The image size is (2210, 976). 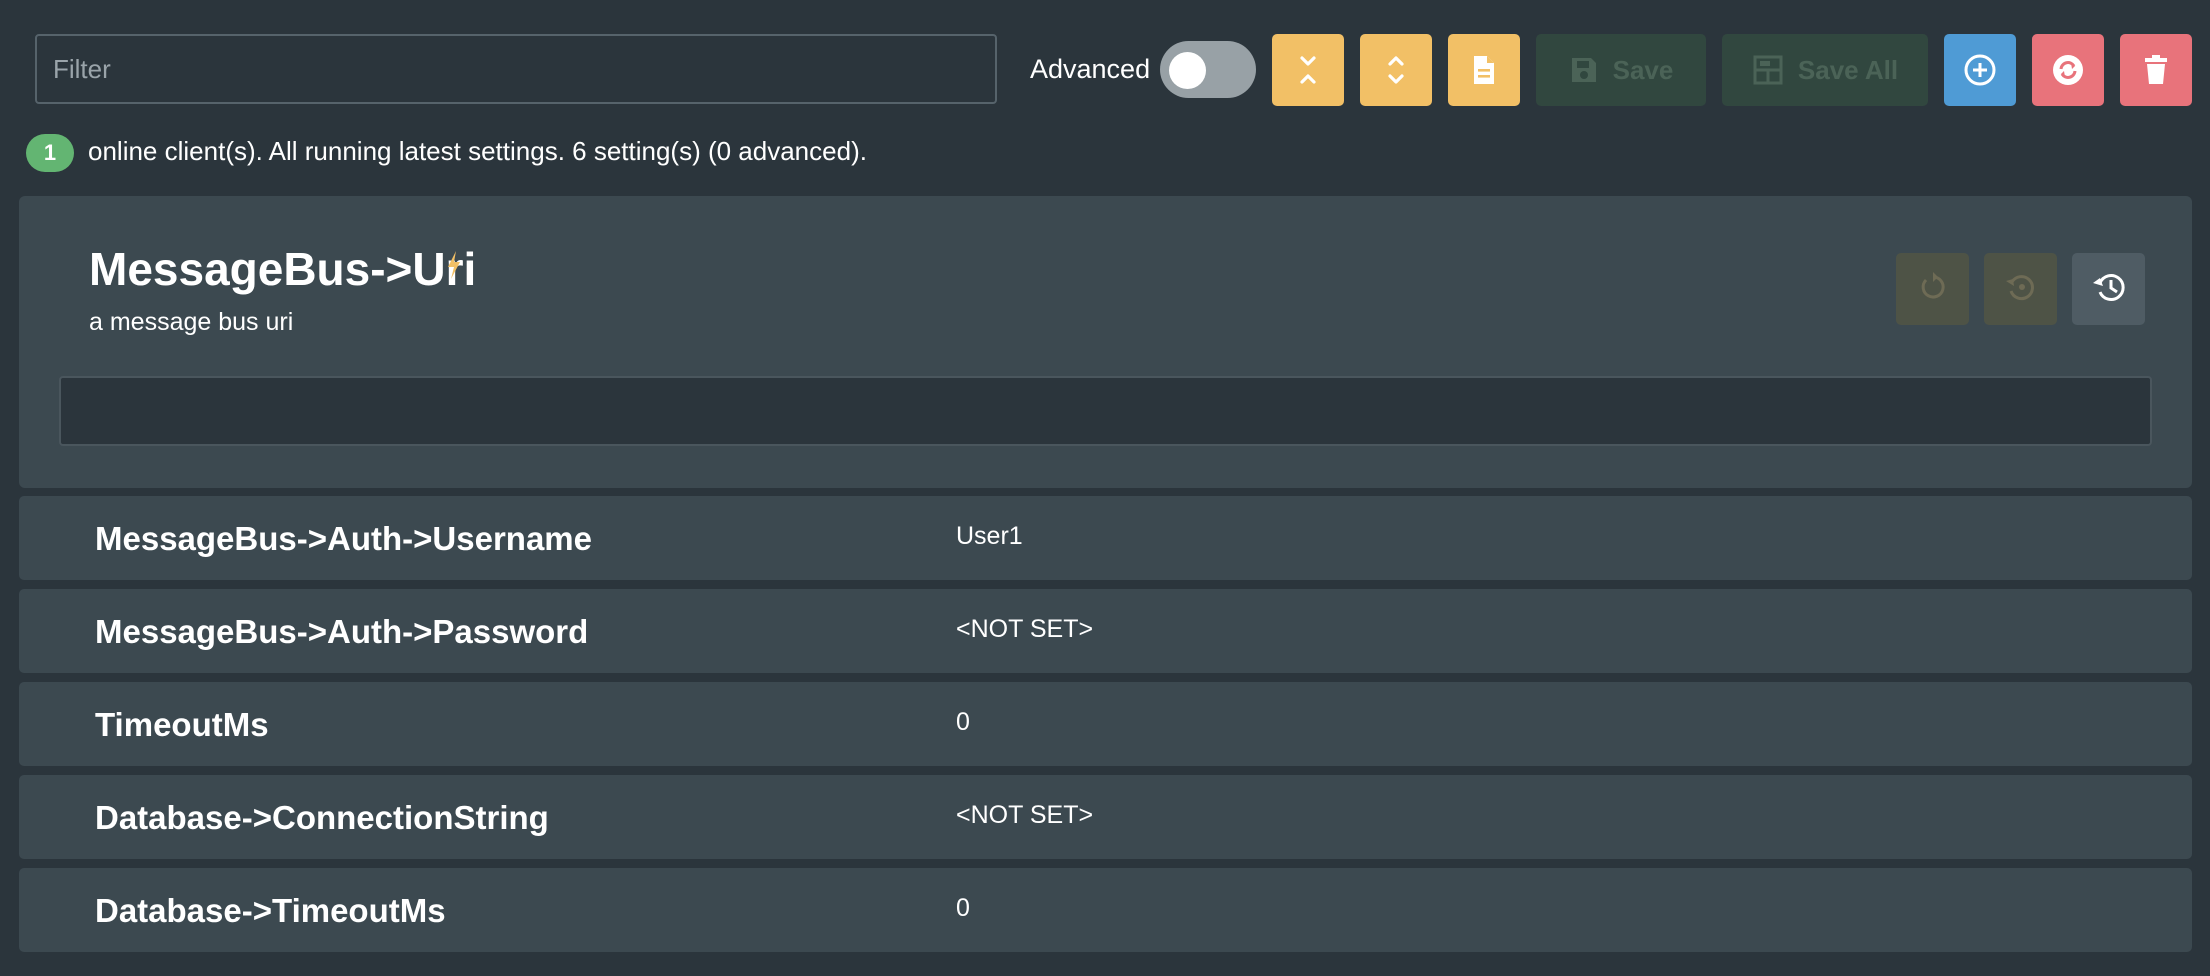 What do you see at coordinates (1848, 69) in the screenshot?
I see `save-all-label: Save All` at bounding box center [1848, 69].